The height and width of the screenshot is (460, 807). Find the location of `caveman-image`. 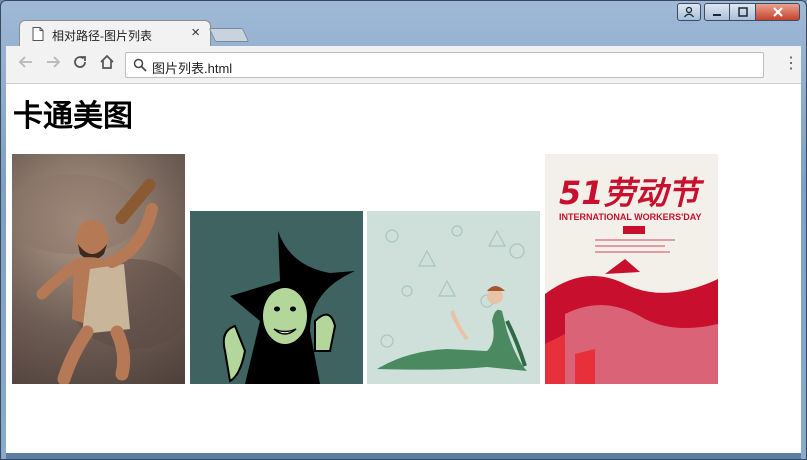

caveman-image is located at coordinates (98, 269).